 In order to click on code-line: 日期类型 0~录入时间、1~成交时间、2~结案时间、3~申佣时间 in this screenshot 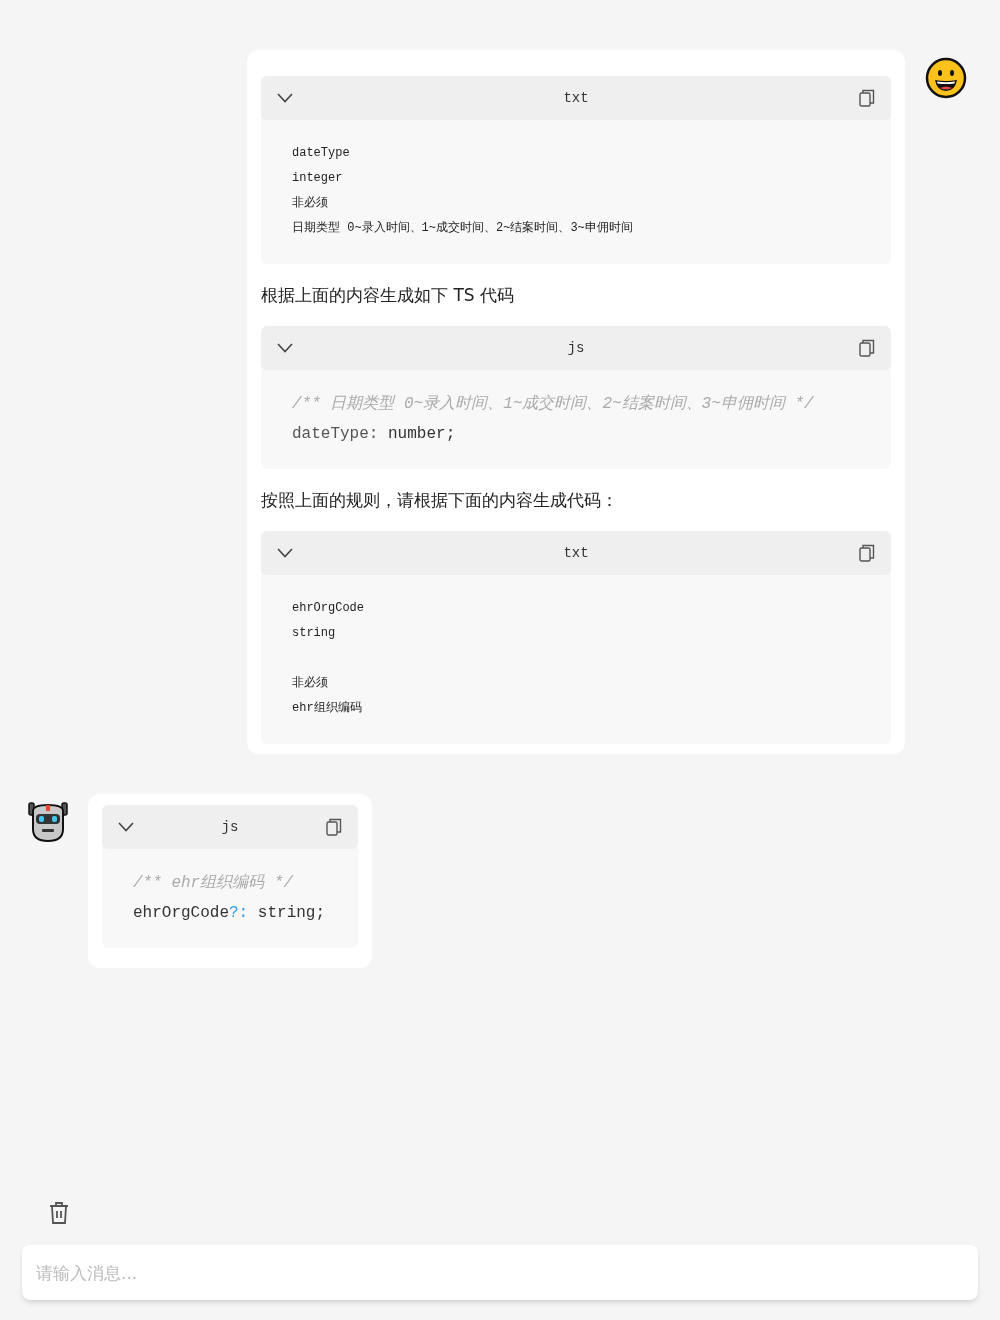, I will do `click(463, 228)`.